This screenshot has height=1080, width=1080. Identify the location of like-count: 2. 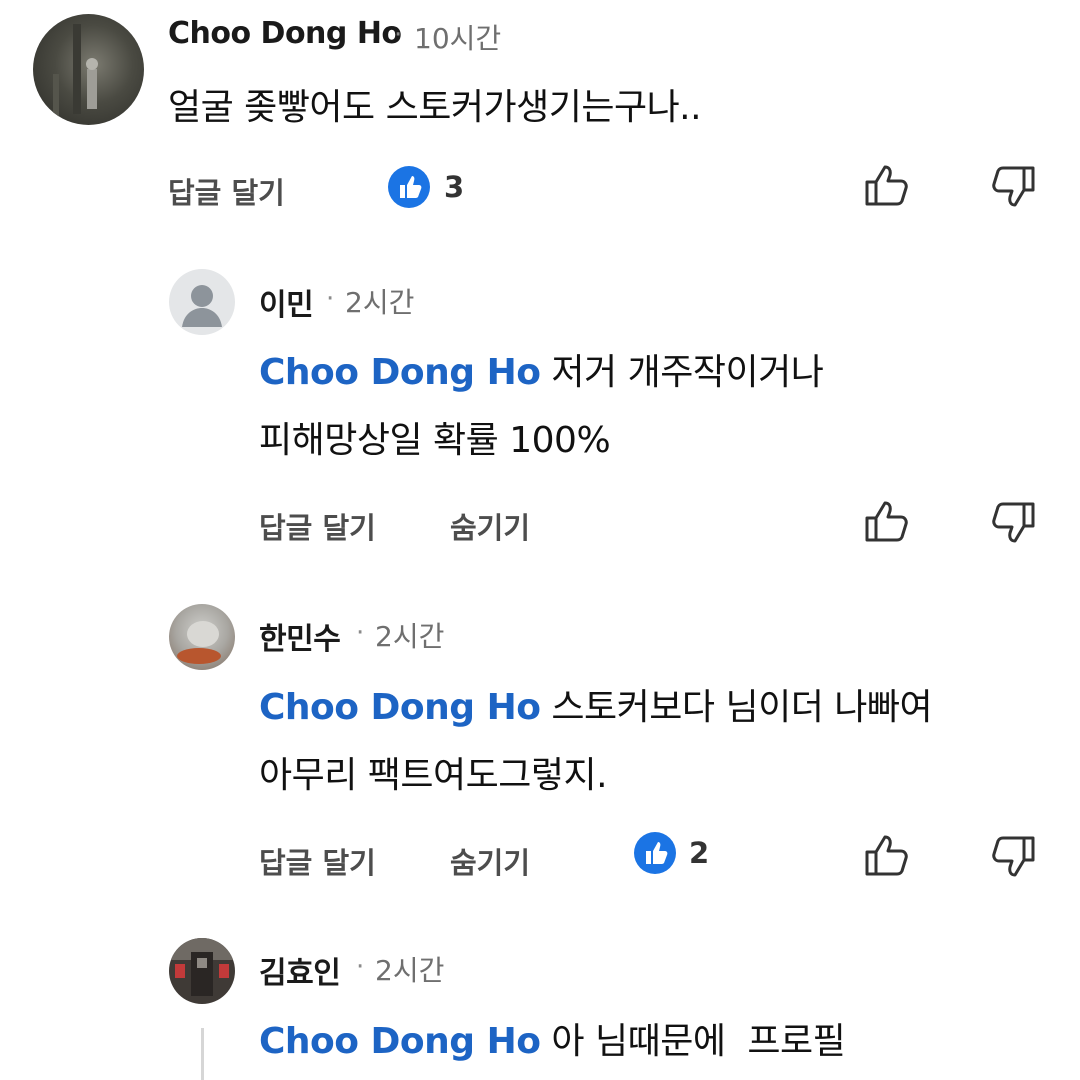
(699, 853).